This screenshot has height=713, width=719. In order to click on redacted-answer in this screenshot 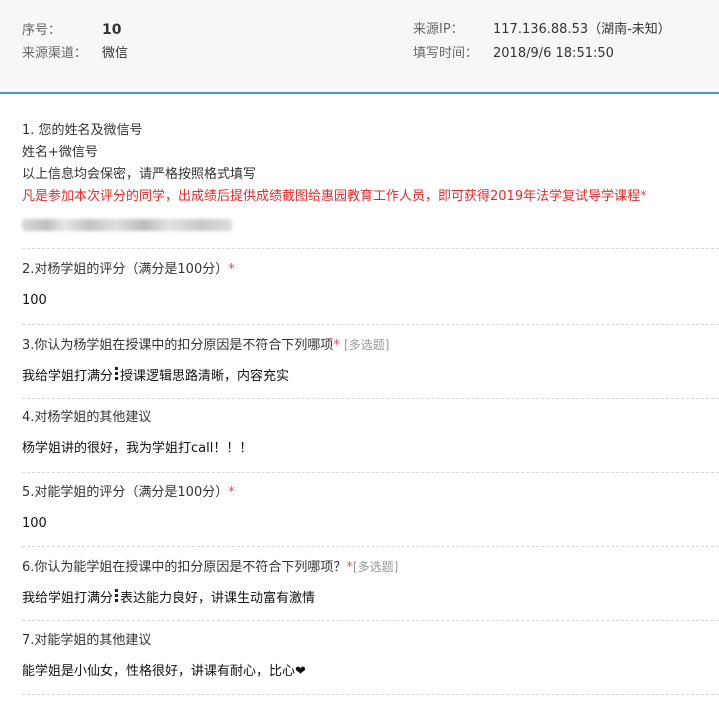, I will do `click(127, 225)`.